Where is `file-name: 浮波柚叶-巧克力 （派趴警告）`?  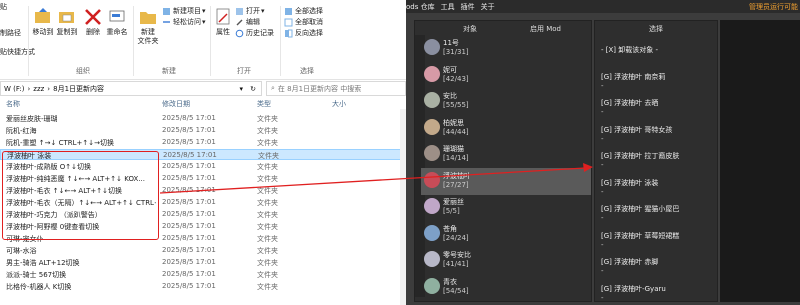
file-name: 浮波柚叶-巧克力 （派趴警告） is located at coordinates (54, 215).